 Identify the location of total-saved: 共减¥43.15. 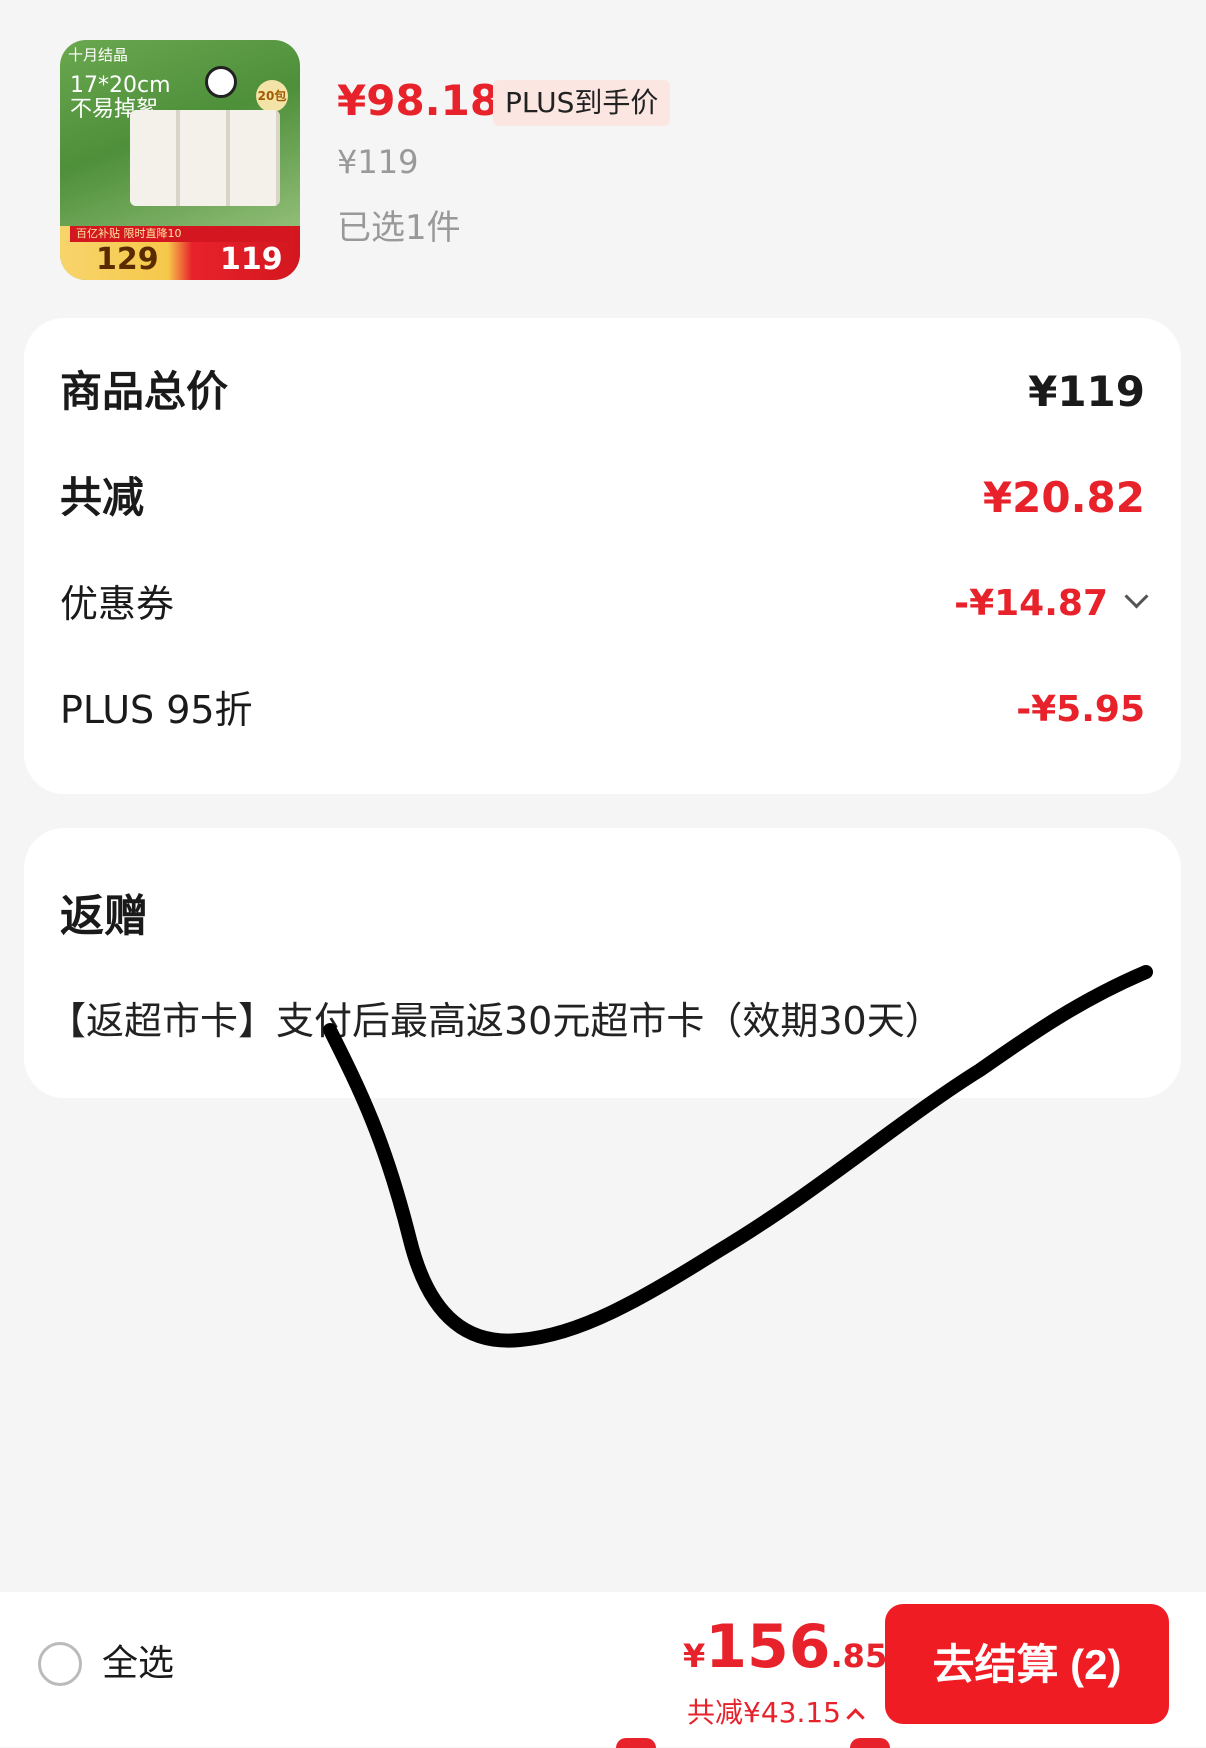
(776, 1711).